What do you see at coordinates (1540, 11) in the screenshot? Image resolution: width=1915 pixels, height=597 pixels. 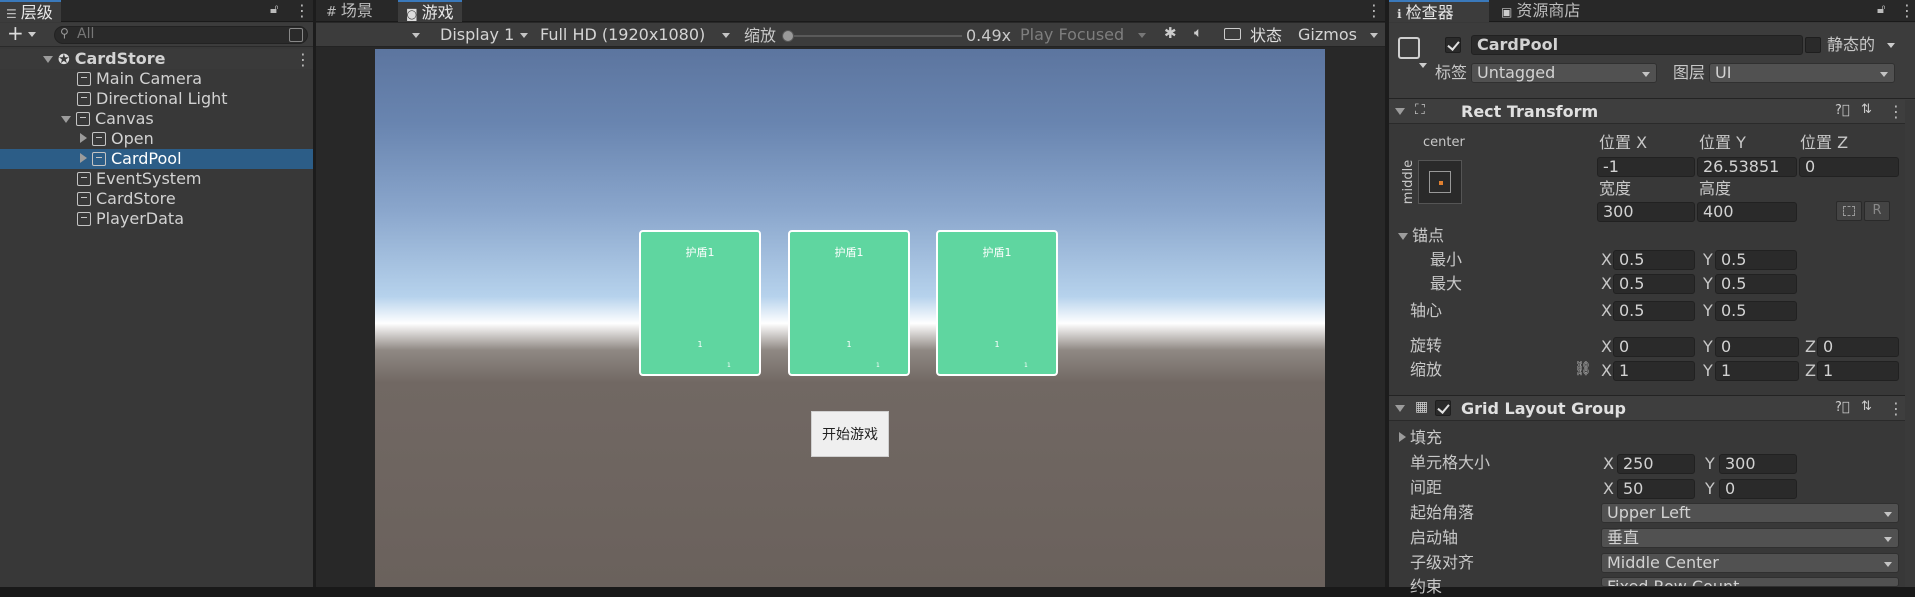 I see `tab-asset-store: ▣ 资源商店` at bounding box center [1540, 11].